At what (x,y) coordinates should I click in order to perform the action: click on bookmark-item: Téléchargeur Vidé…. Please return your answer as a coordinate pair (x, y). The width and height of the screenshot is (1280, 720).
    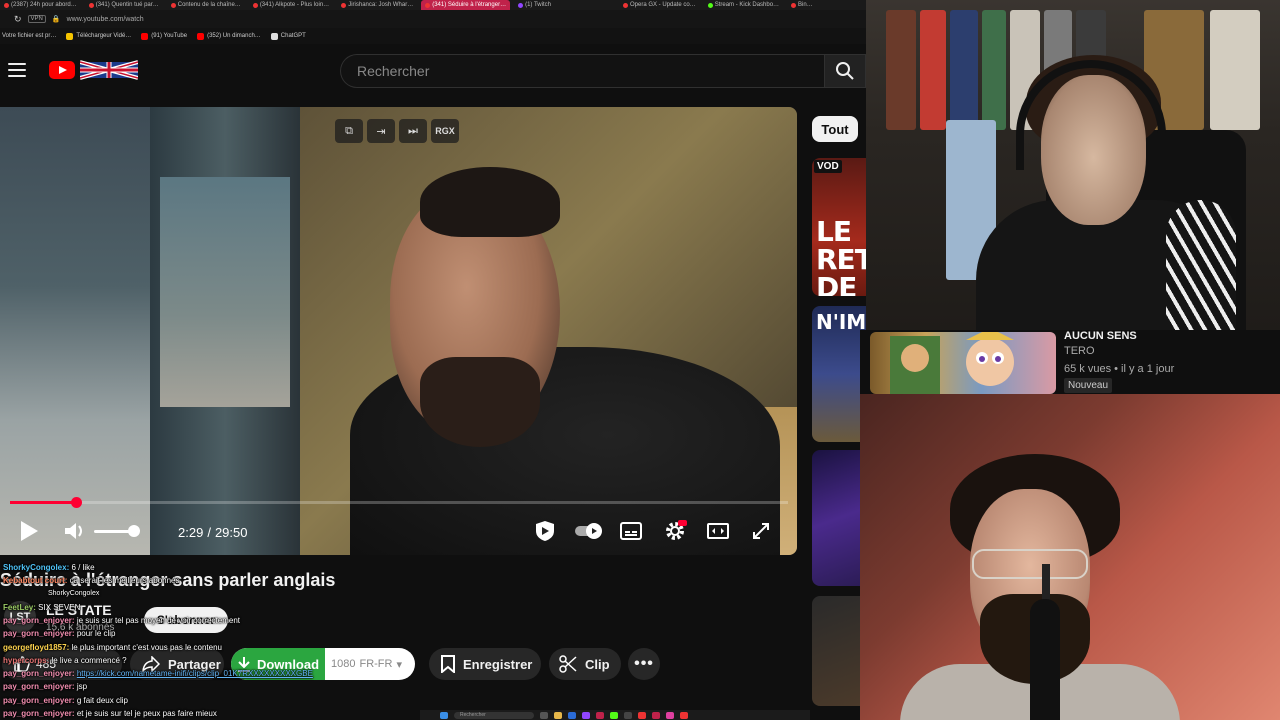
    Looking at the image, I should click on (98, 36).